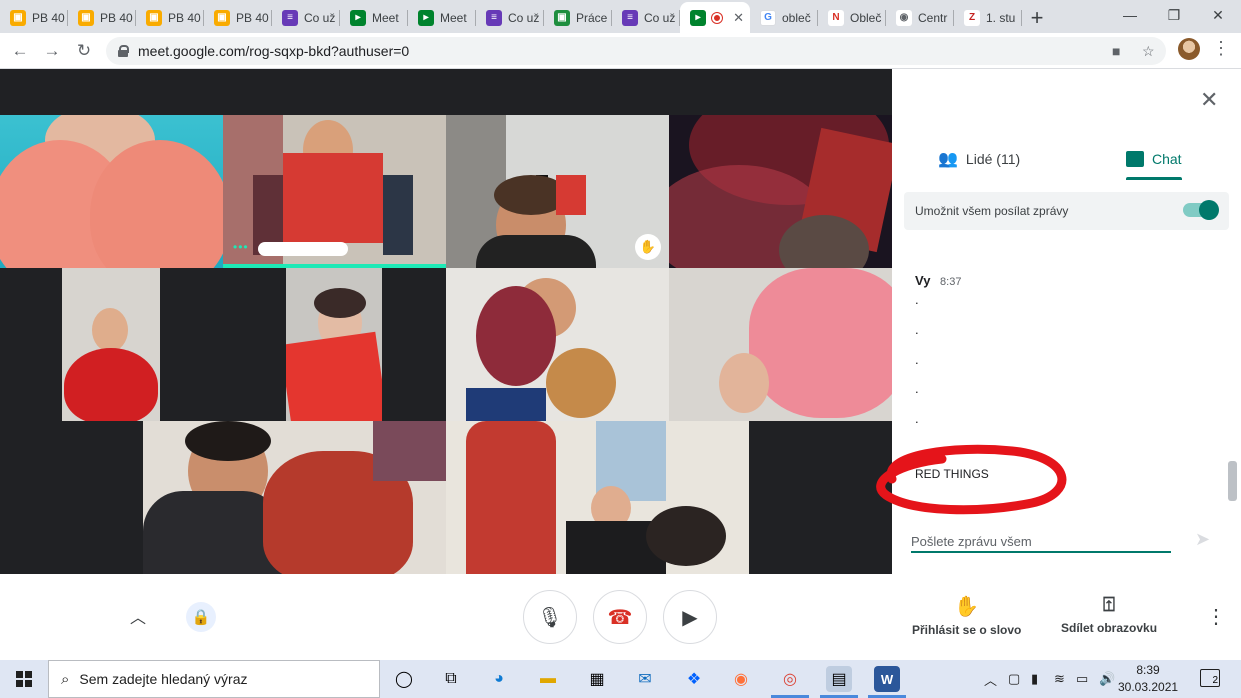 The height and width of the screenshot is (698, 1241). I want to click on browser-tab: ◉ Centr, so click(920, 17).